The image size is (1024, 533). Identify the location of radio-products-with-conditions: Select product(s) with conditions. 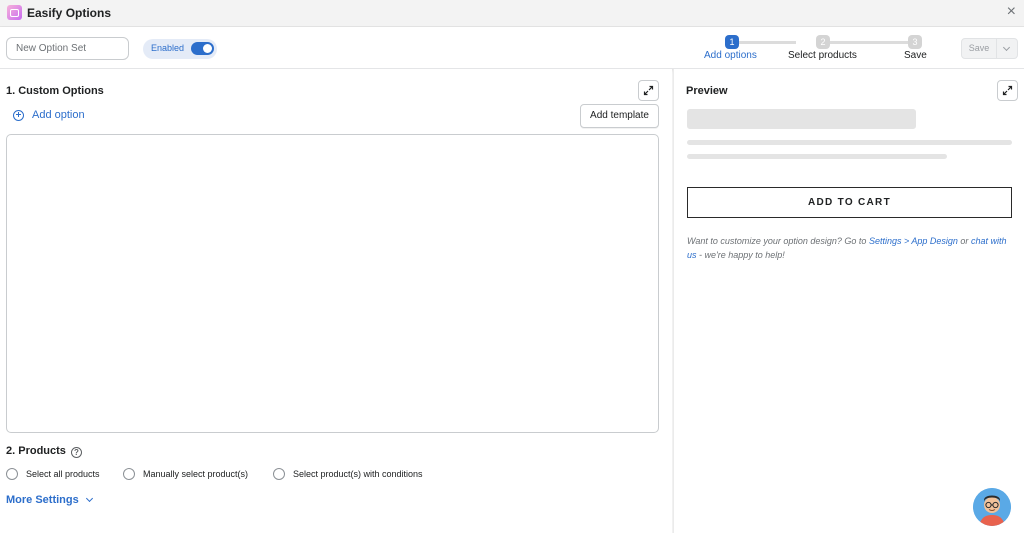
(348, 474).